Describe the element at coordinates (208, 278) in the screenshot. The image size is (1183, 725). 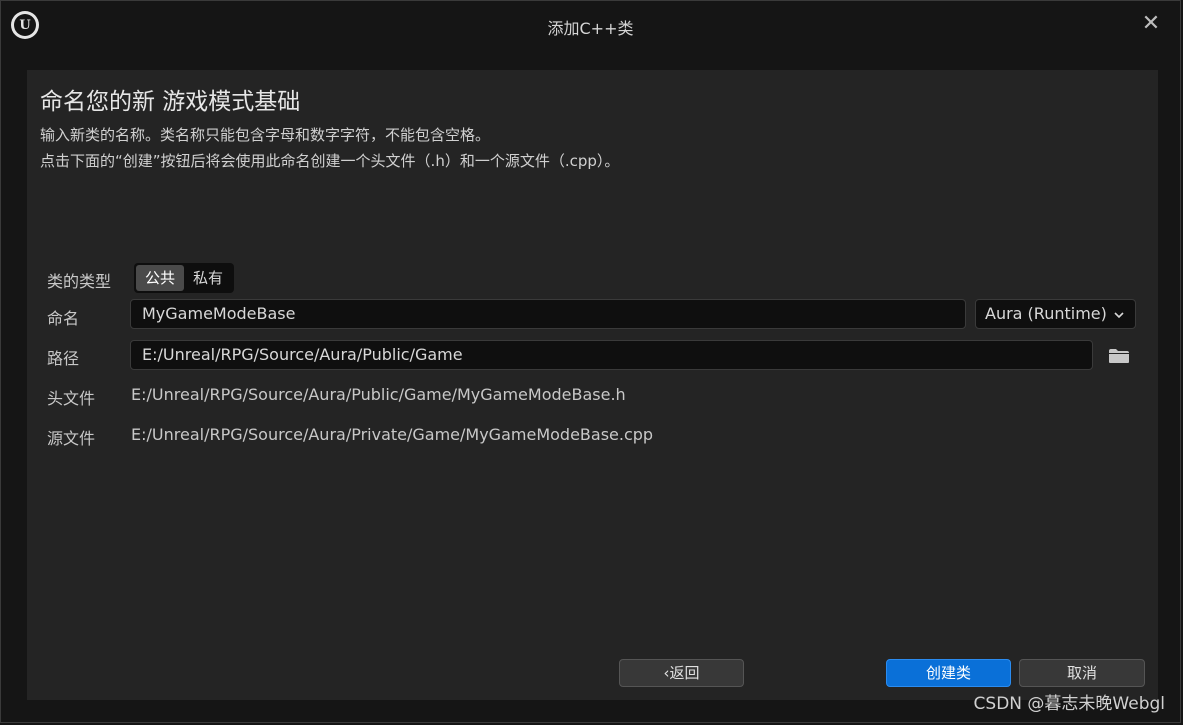
I see `class-type-private-button: 私有` at that location.